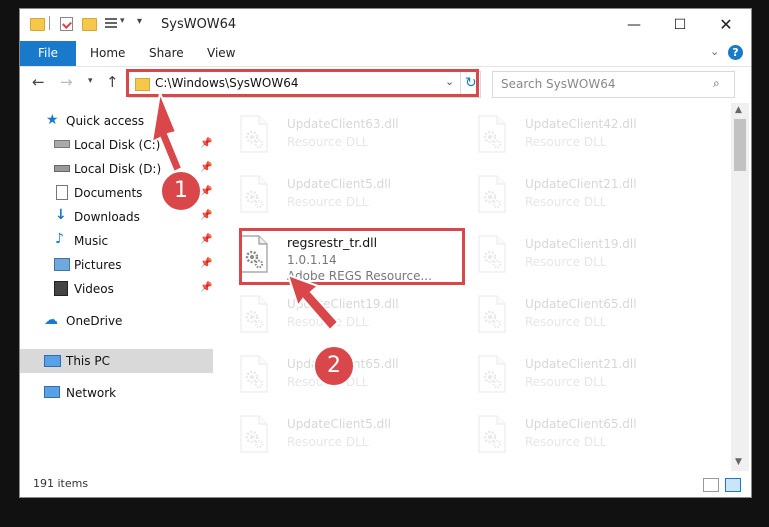 The width and height of the screenshot is (769, 527). I want to click on callout-2: 2, so click(334, 366).